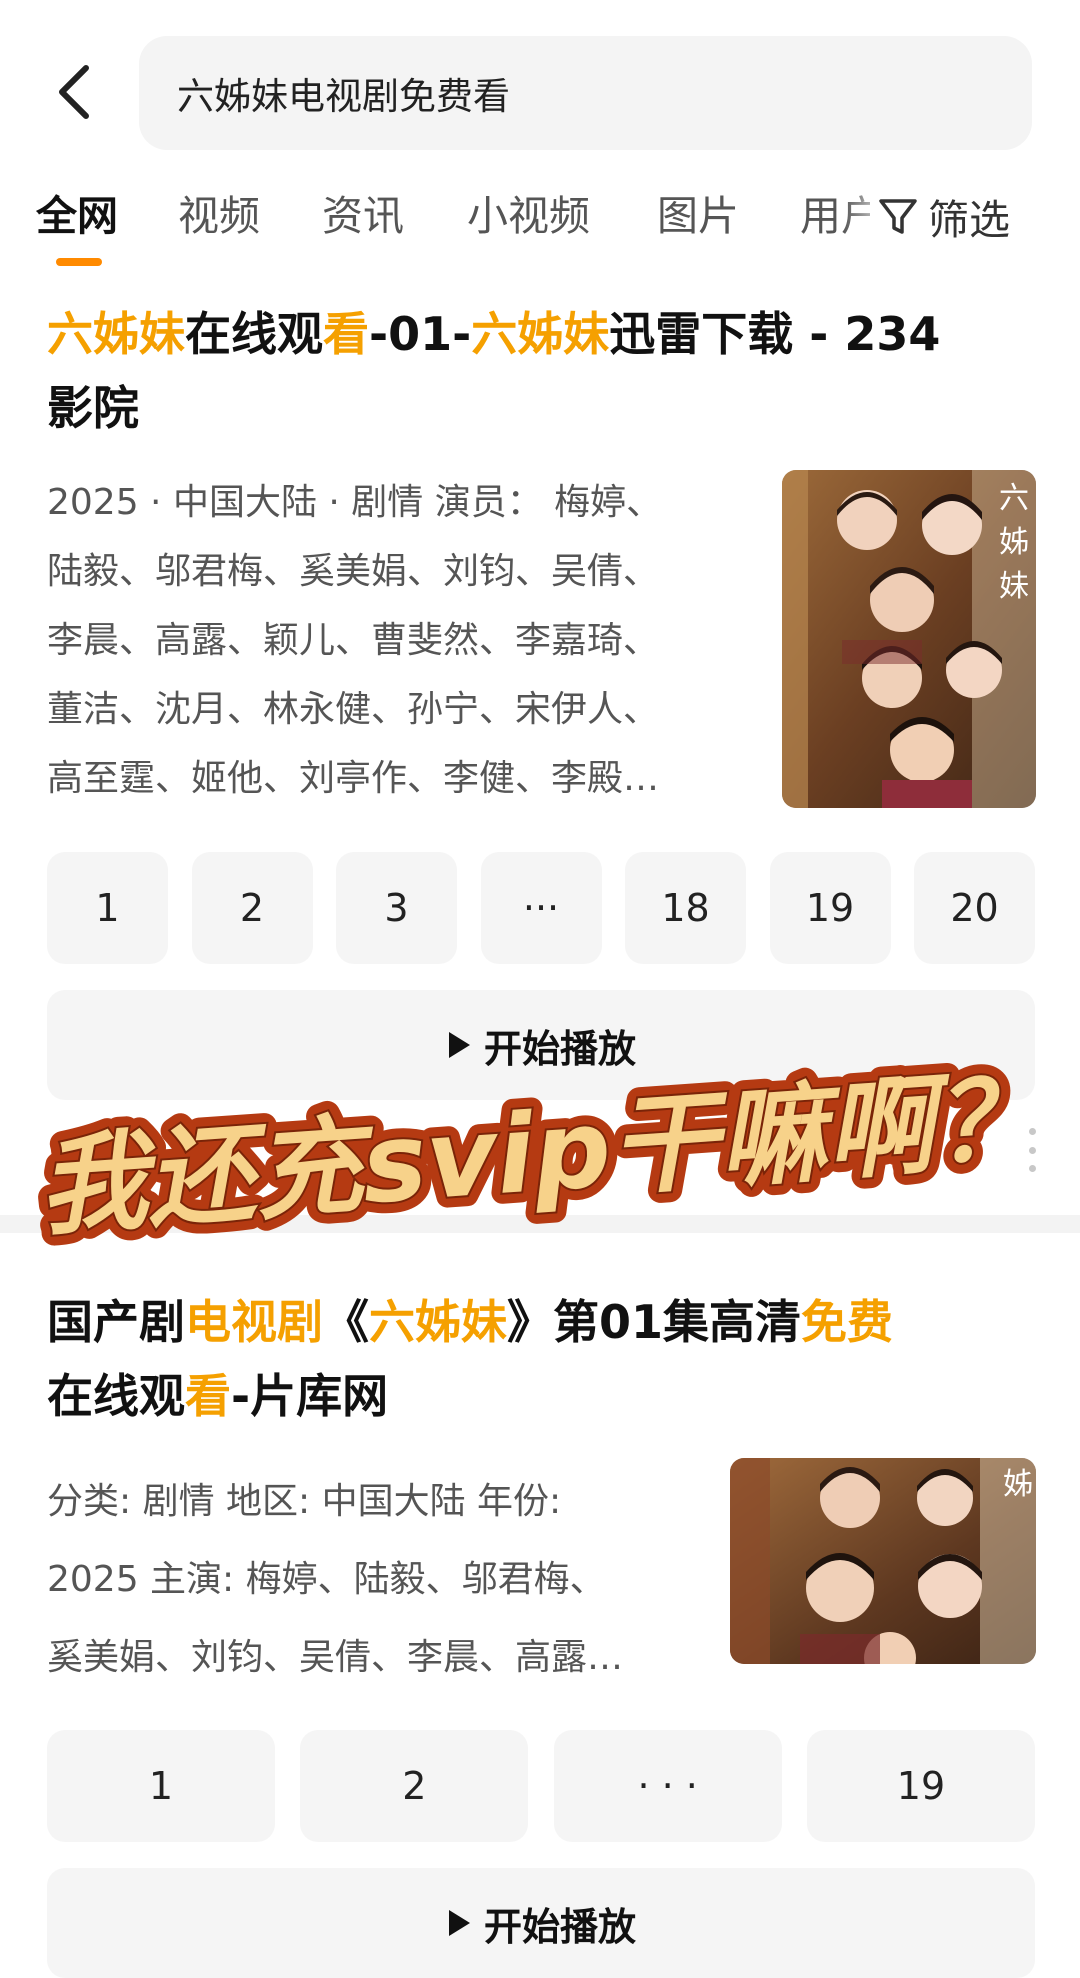 The image size is (1080, 1978). I want to click on active-tab-indicator, so click(79, 262).